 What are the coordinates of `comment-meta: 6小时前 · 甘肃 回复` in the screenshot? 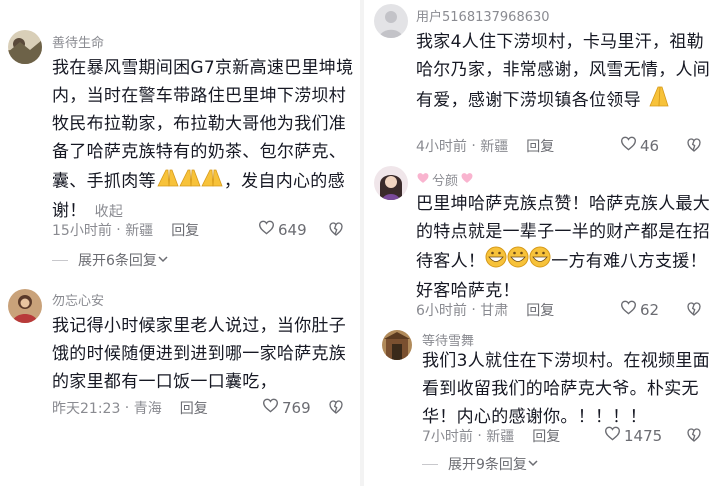 It's located at (485, 310).